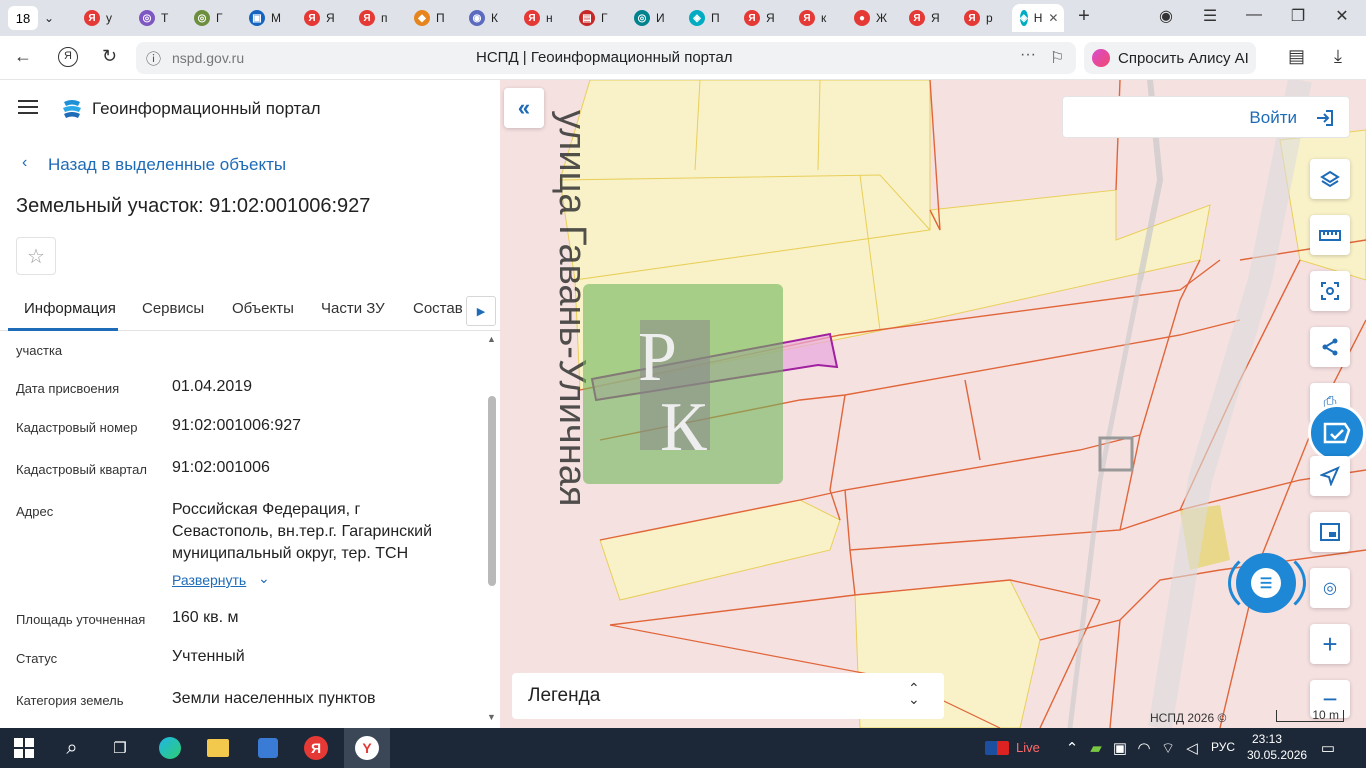 The height and width of the screenshot is (768, 1366). I want to click on select-area-icon, so click(1330, 291).